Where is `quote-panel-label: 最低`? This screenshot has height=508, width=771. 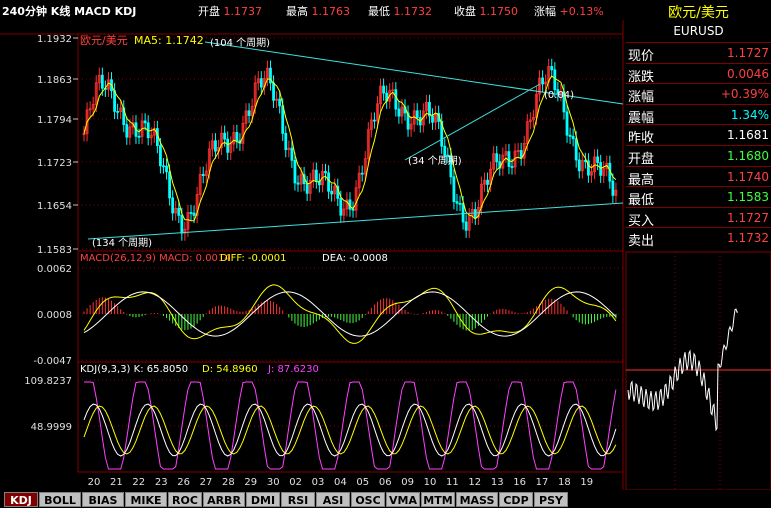 quote-panel-label: 最低 is located at coordinates (641, 201).